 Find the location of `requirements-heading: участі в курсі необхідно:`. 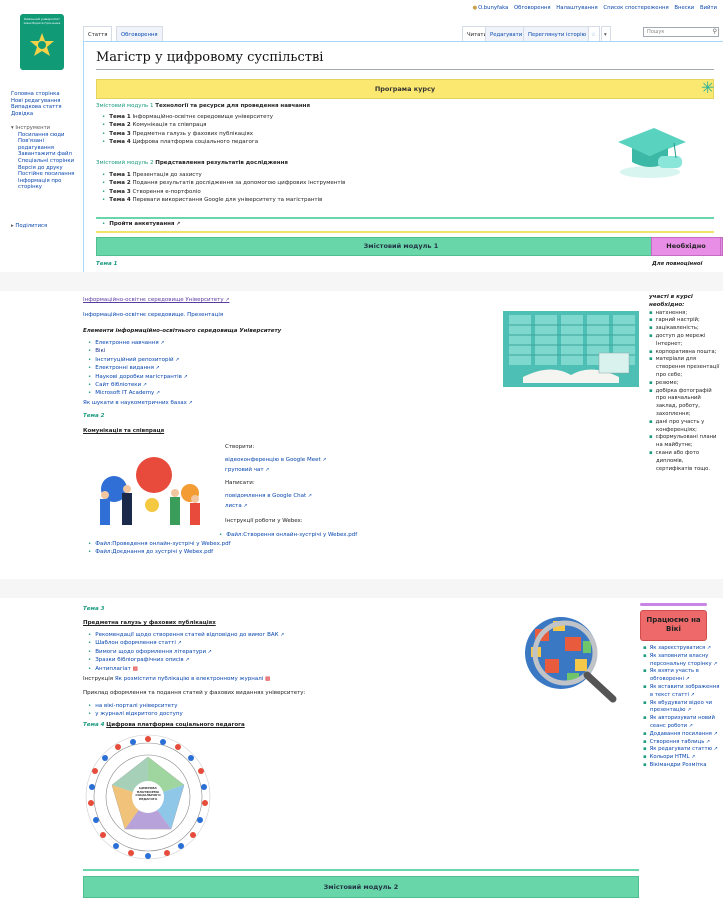

requirements-heading: участі в курсі необхідно: is located at coordinates (671, 301).